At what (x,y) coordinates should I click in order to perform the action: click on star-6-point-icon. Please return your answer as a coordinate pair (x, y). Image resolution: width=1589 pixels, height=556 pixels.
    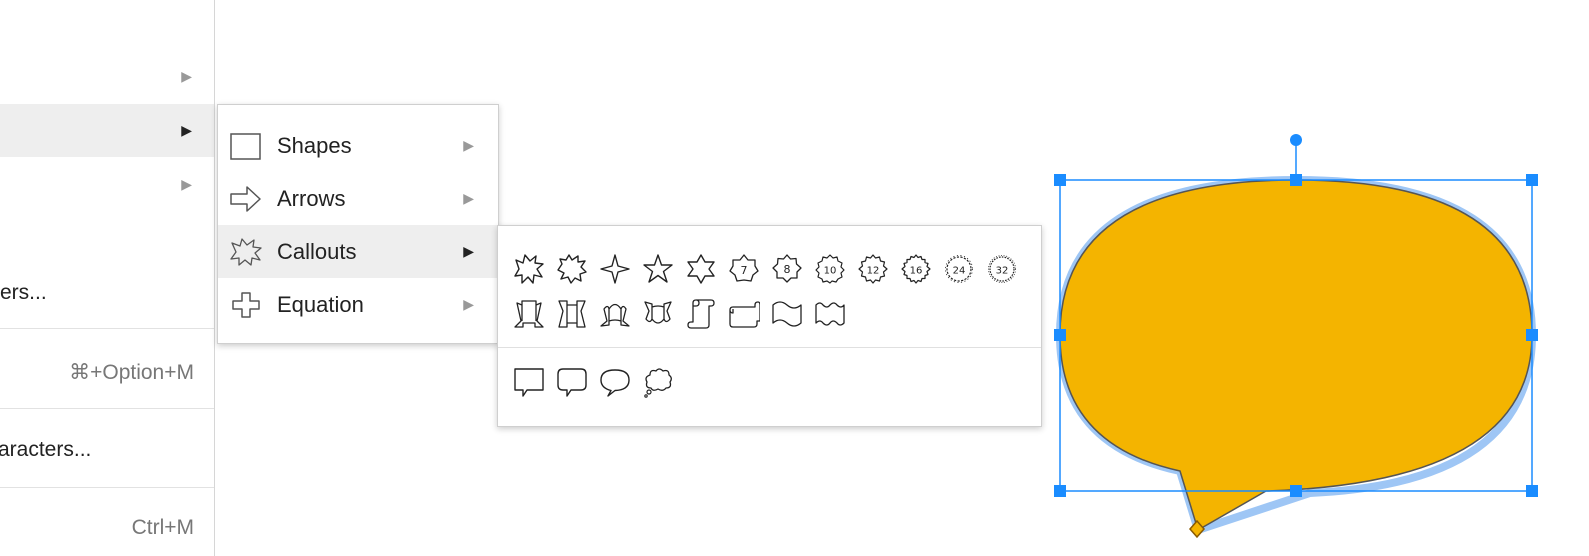
    Looking at the image, I should click on (701, 269).